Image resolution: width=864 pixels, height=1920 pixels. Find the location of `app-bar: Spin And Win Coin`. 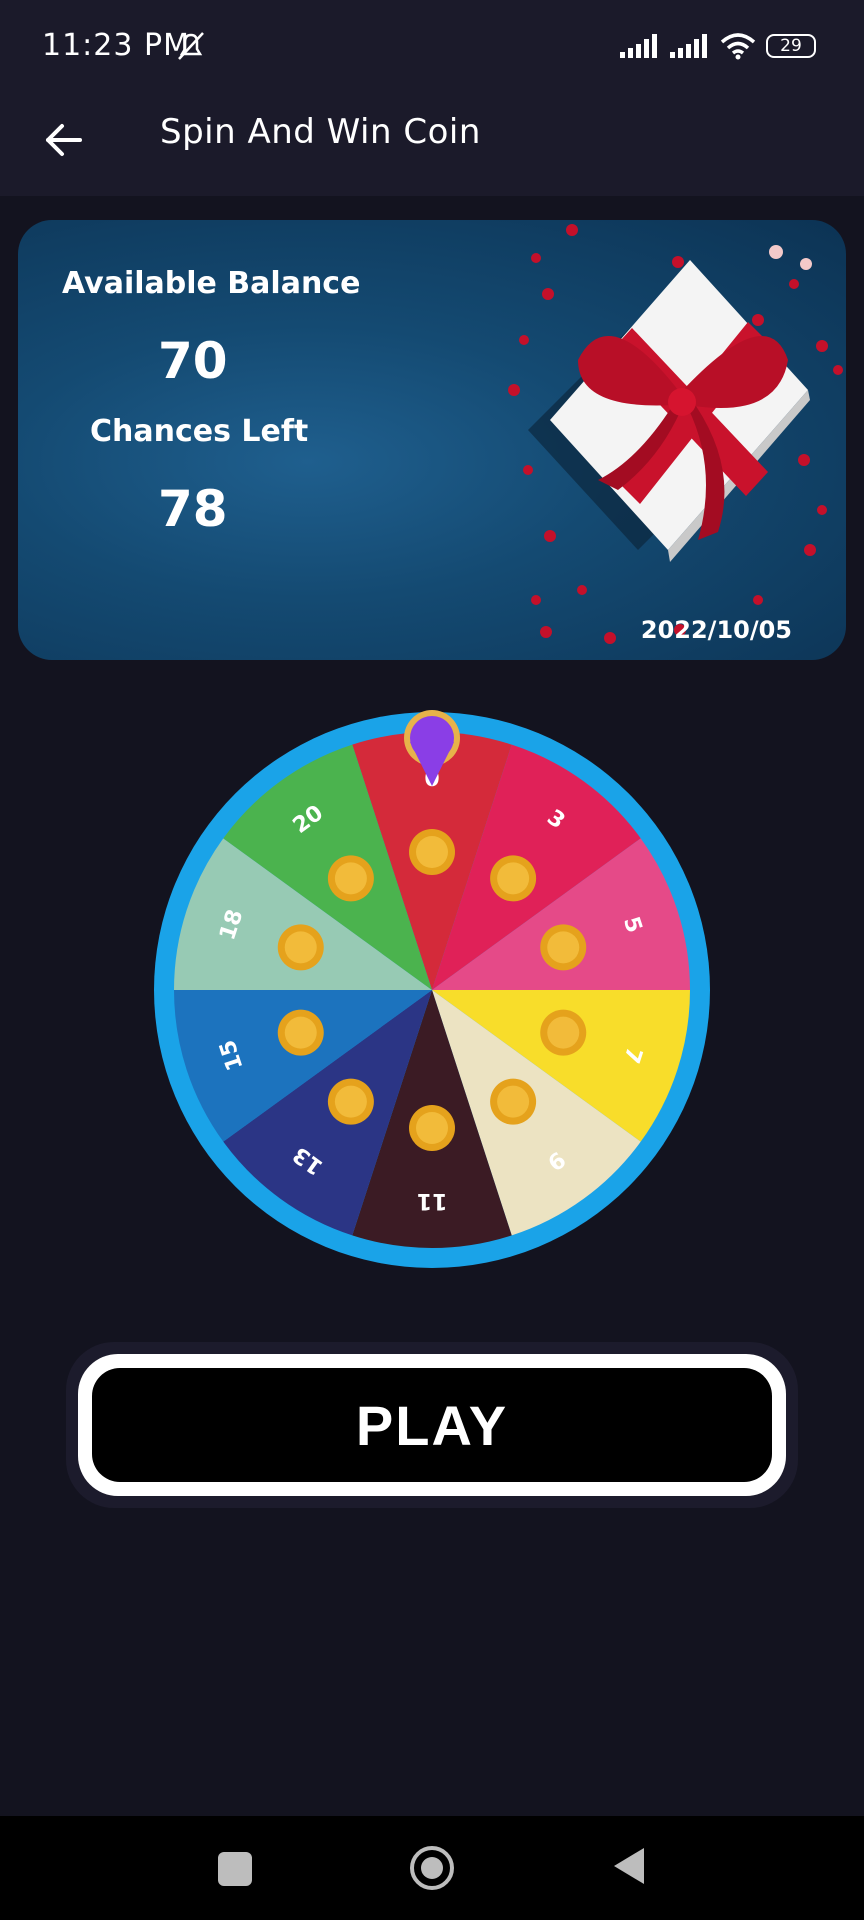

app-bar: Spin And Win Coin is located at coordinates (432, 146).